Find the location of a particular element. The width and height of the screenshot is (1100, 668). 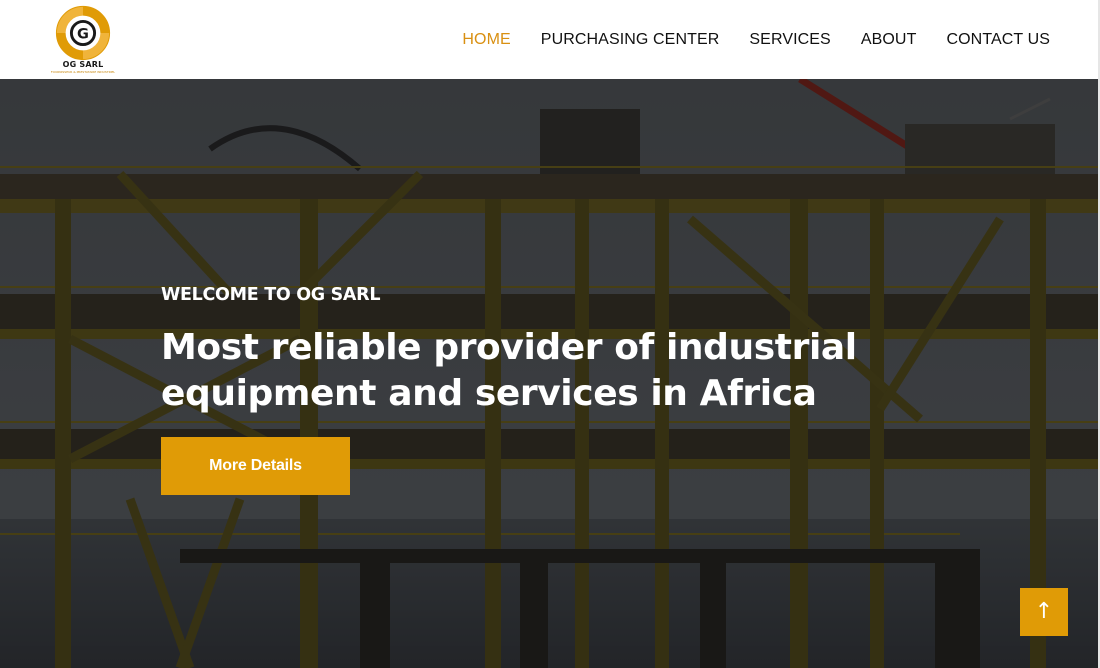

og-logo-icon: G is located at coordinates (83, 33).